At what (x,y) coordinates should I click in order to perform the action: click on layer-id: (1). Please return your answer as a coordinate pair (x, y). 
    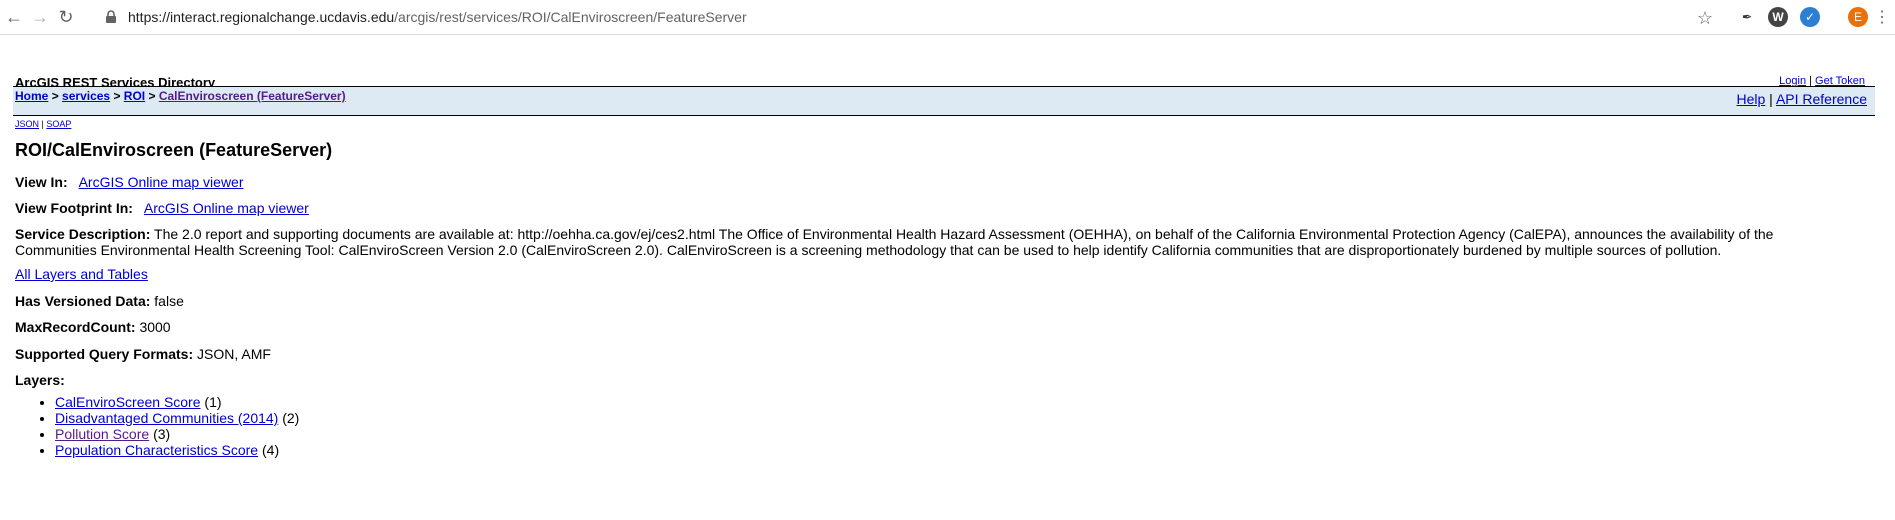
    Looking at the image, I should click on (213, 402).